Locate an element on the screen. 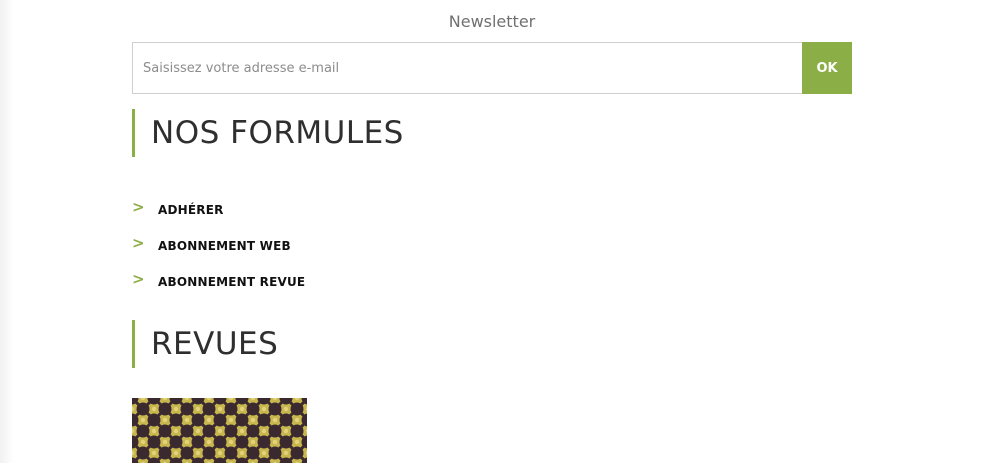 The image size is (983, 463). email-input is located at coordinates (467, 68).